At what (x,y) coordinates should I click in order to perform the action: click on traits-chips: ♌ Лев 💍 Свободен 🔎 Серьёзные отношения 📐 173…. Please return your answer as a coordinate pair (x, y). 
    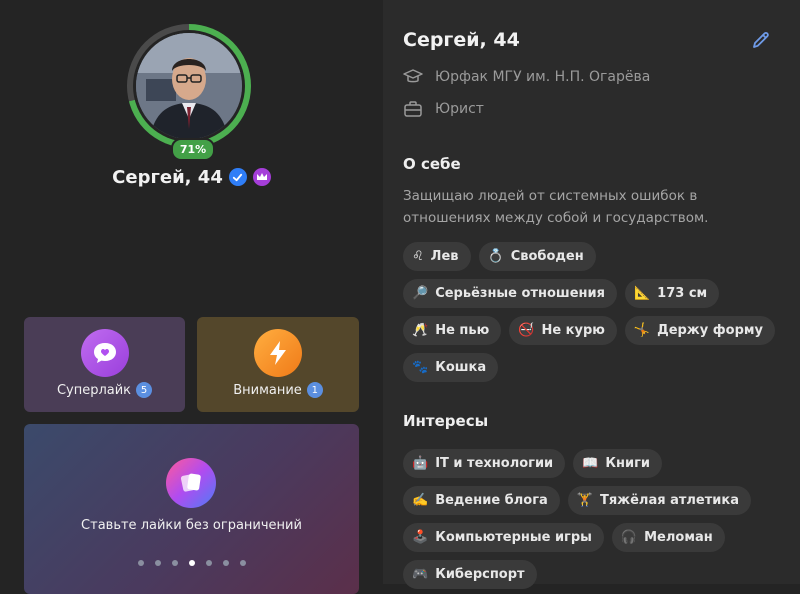
    Looking at the image, I should click on (593, 312).